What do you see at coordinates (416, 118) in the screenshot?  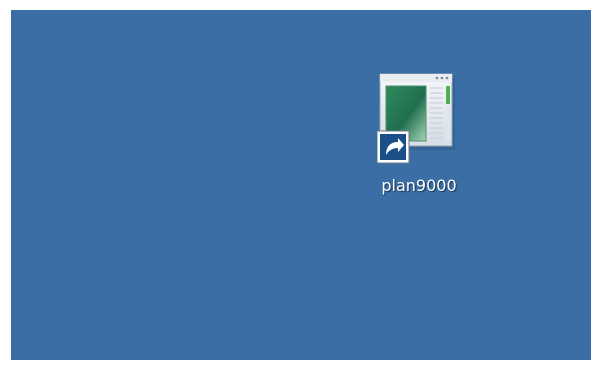 I see `application-window-icon` at bounding box center [416, 118].